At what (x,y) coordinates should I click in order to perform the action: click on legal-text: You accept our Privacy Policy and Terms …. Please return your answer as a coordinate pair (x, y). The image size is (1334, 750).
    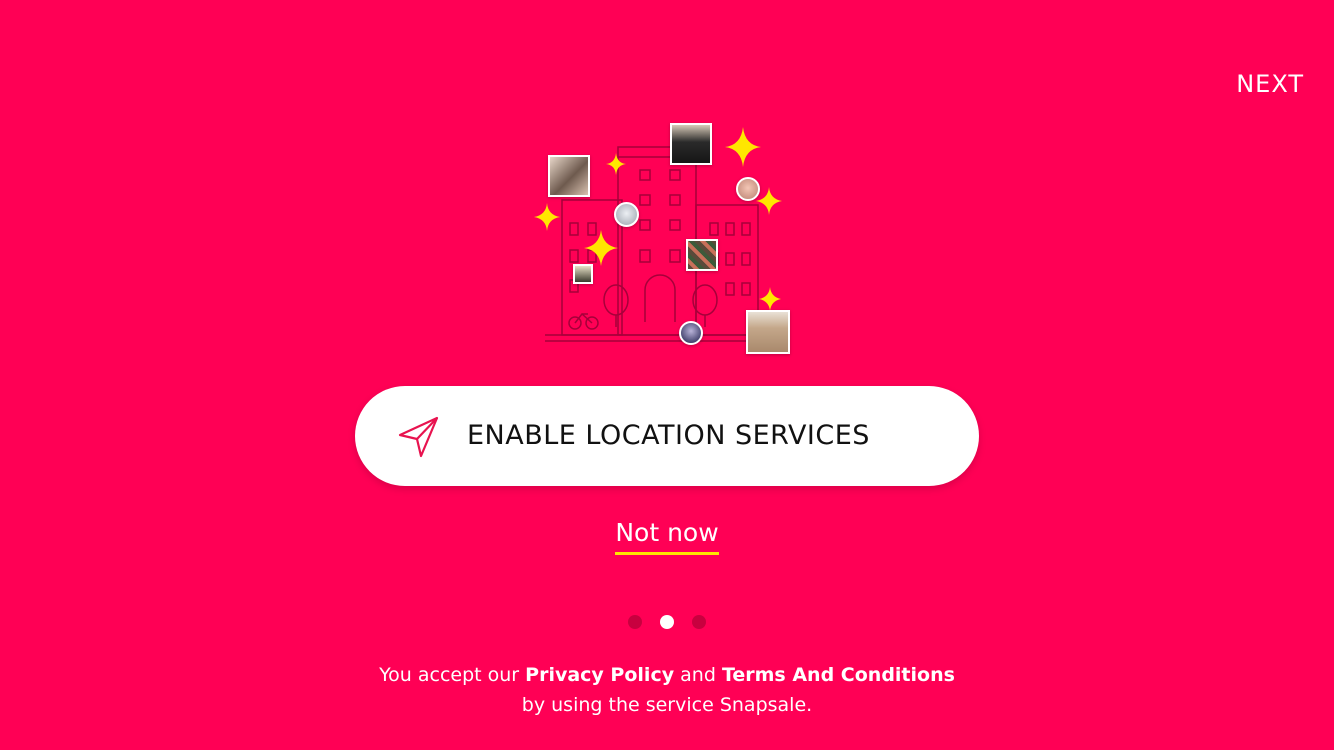
    Looking at the image, I should click on (667, 690).